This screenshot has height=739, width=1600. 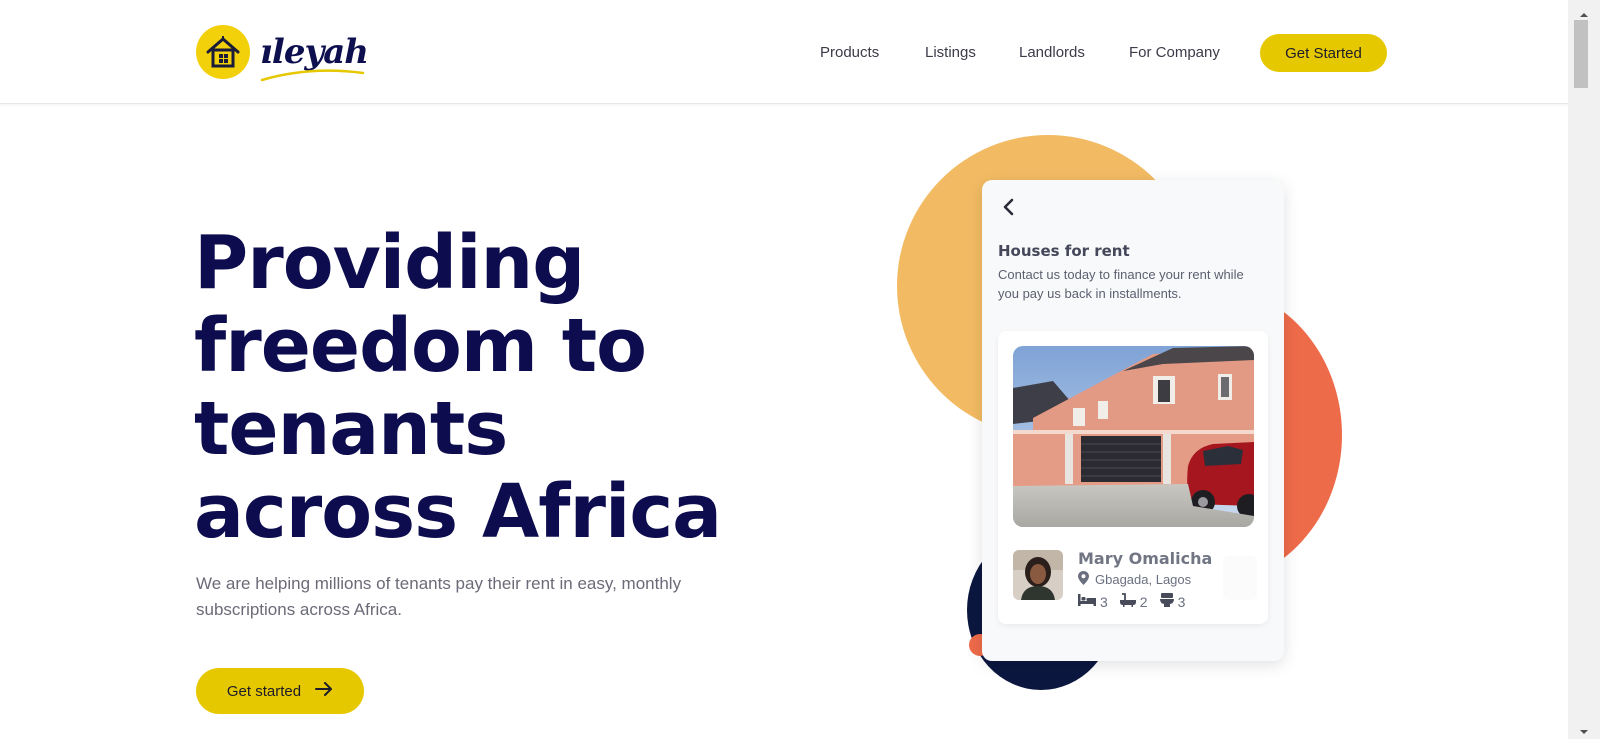 I want to click on listing-action-placeholder, so click(x=1240, y=578).